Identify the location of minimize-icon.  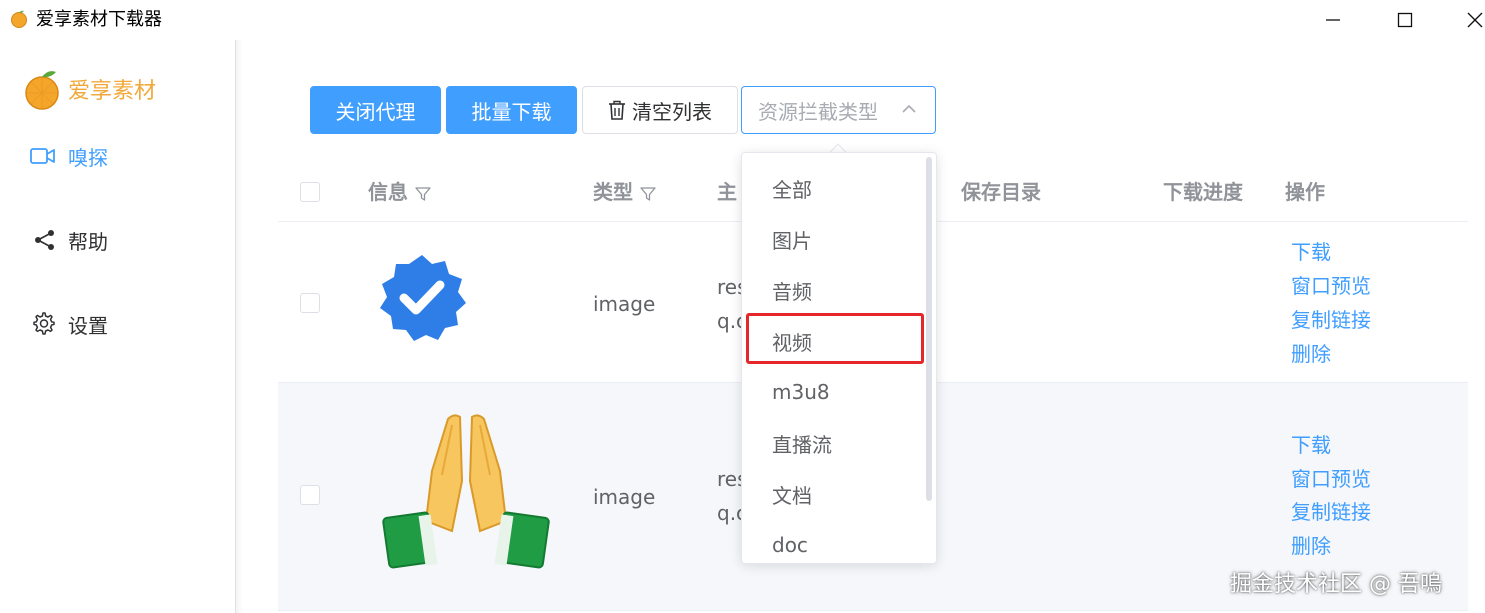
(1333, 20).